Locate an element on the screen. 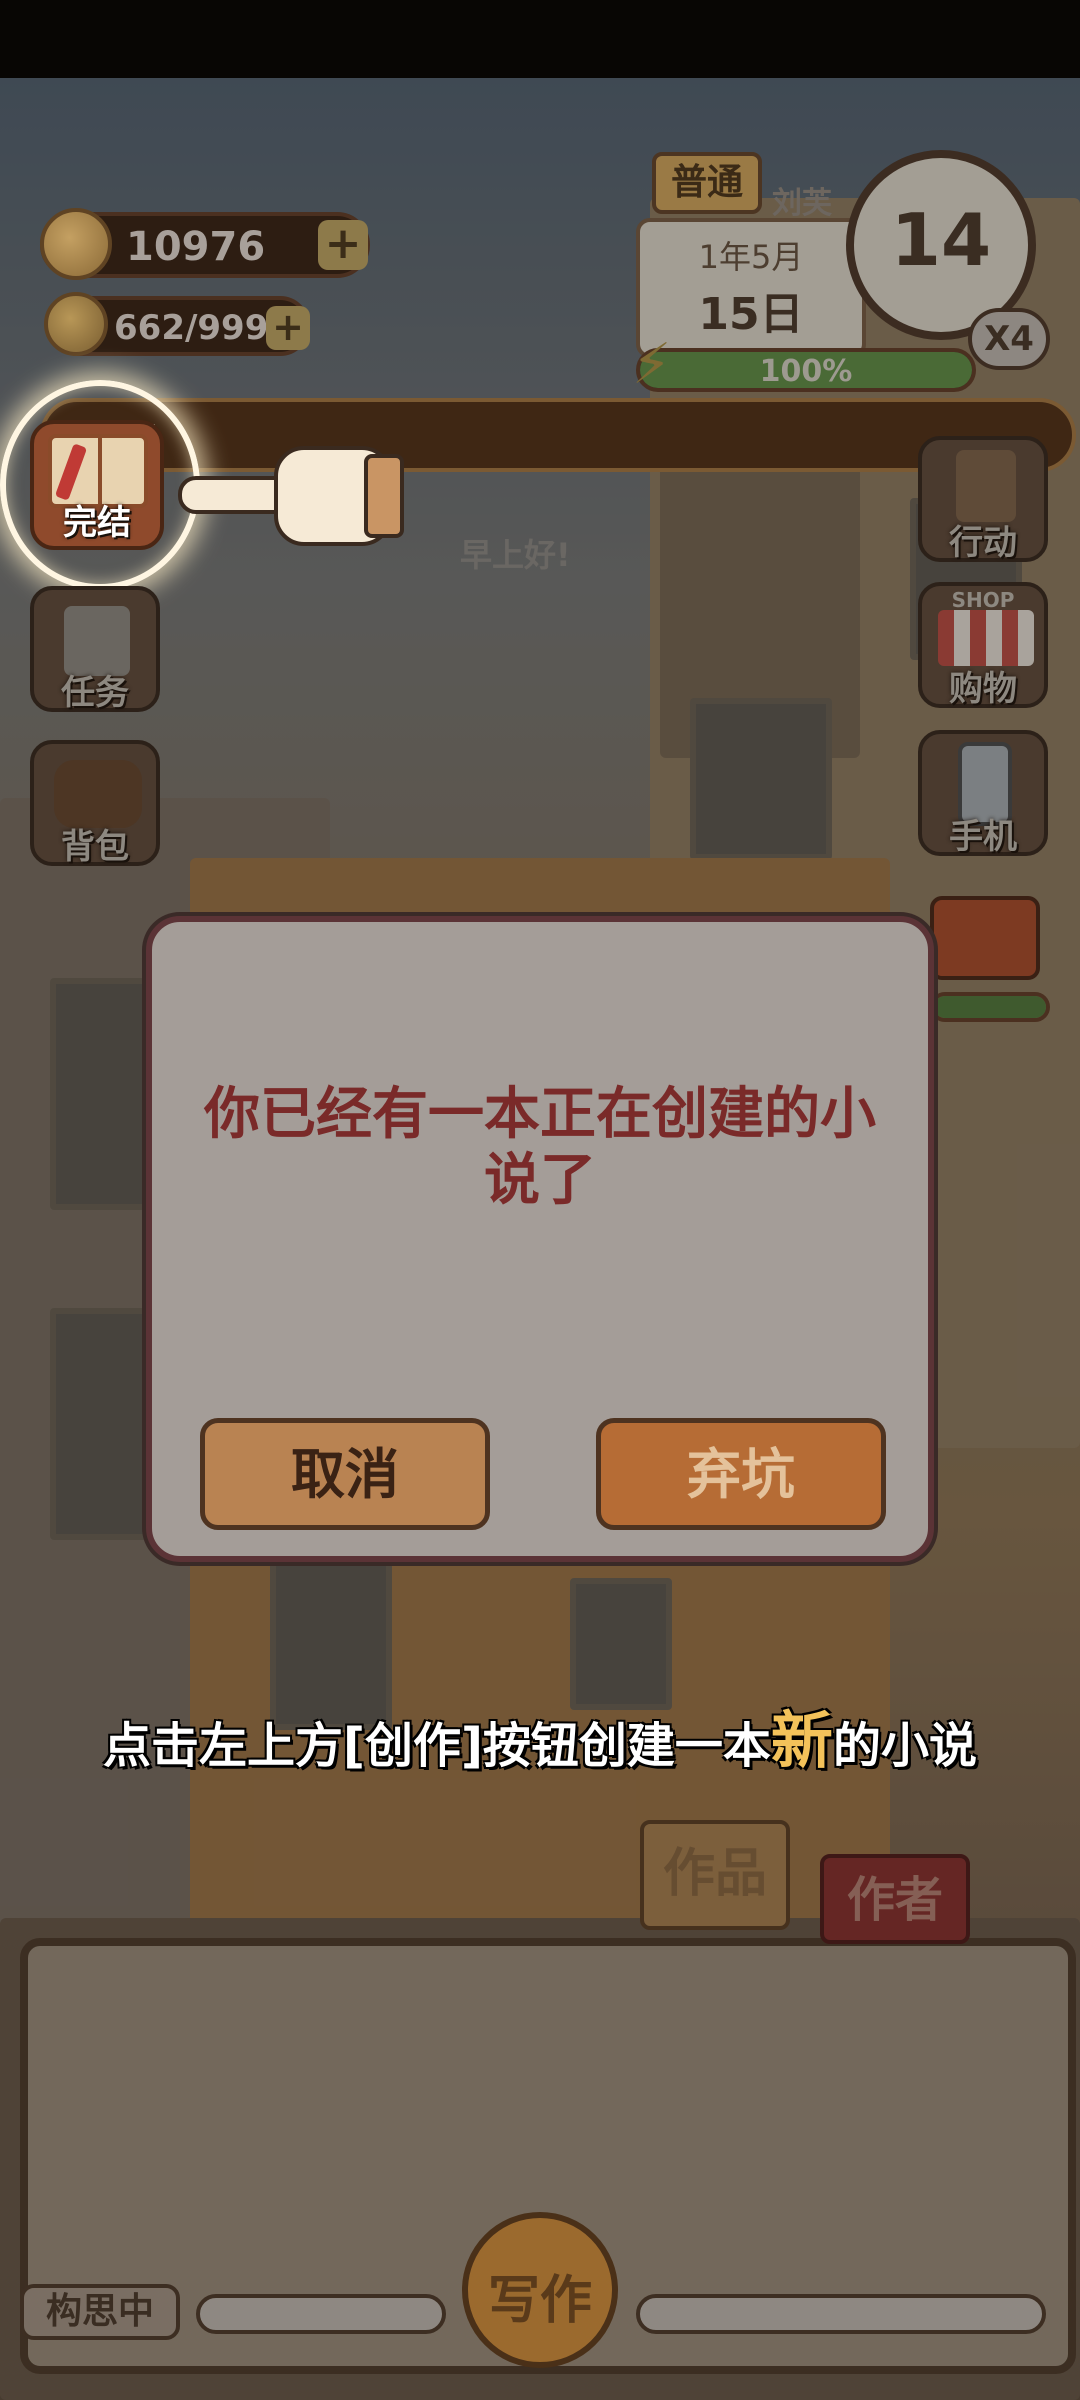 The width and height of the screenshot is (1080, 2400). door-icon is located at coordinates (986, 486).